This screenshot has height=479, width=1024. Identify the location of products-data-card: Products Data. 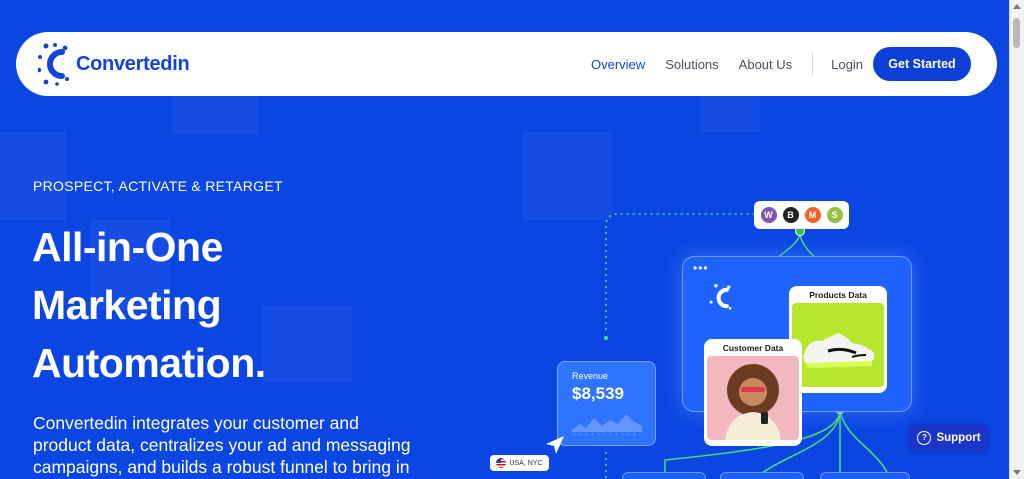
(838, 339).